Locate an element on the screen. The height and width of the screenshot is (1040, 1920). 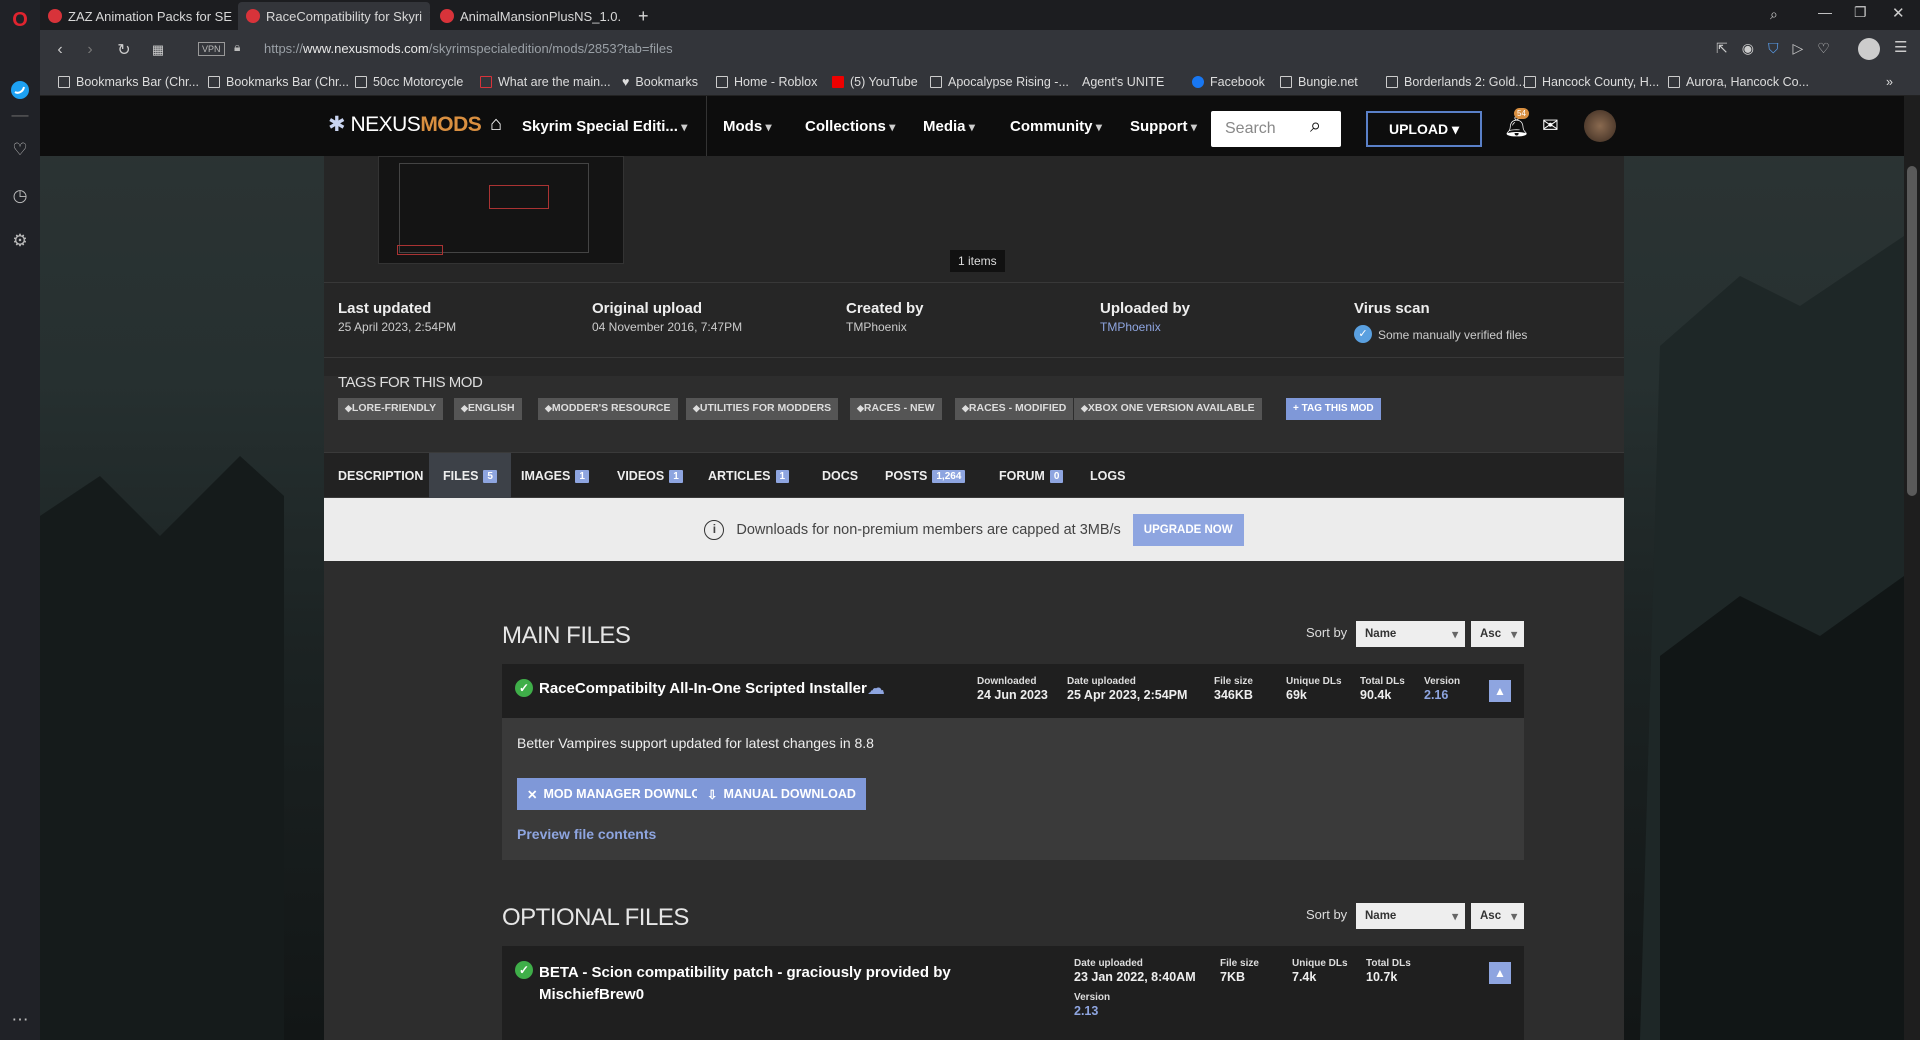
back-icon: ‹ is located at coordinates (60, 50).